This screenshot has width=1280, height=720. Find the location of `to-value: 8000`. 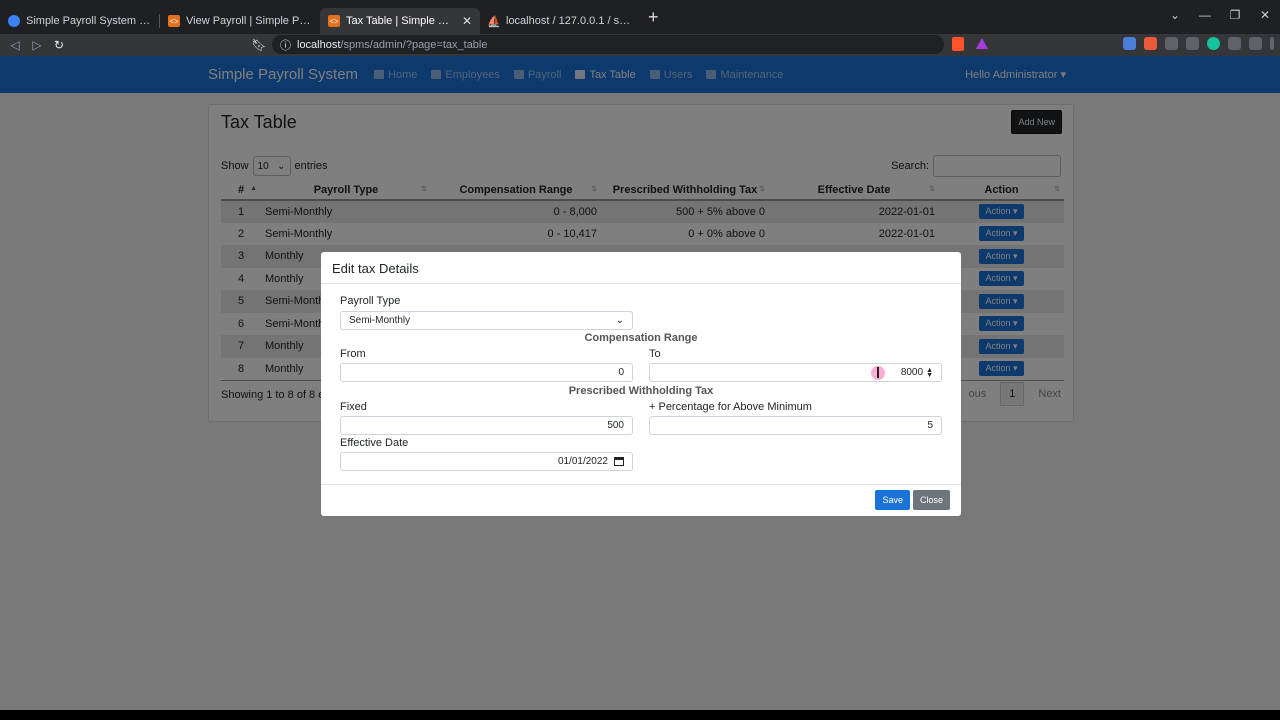

to-value: 8000 is located at coordinates (912, 372).